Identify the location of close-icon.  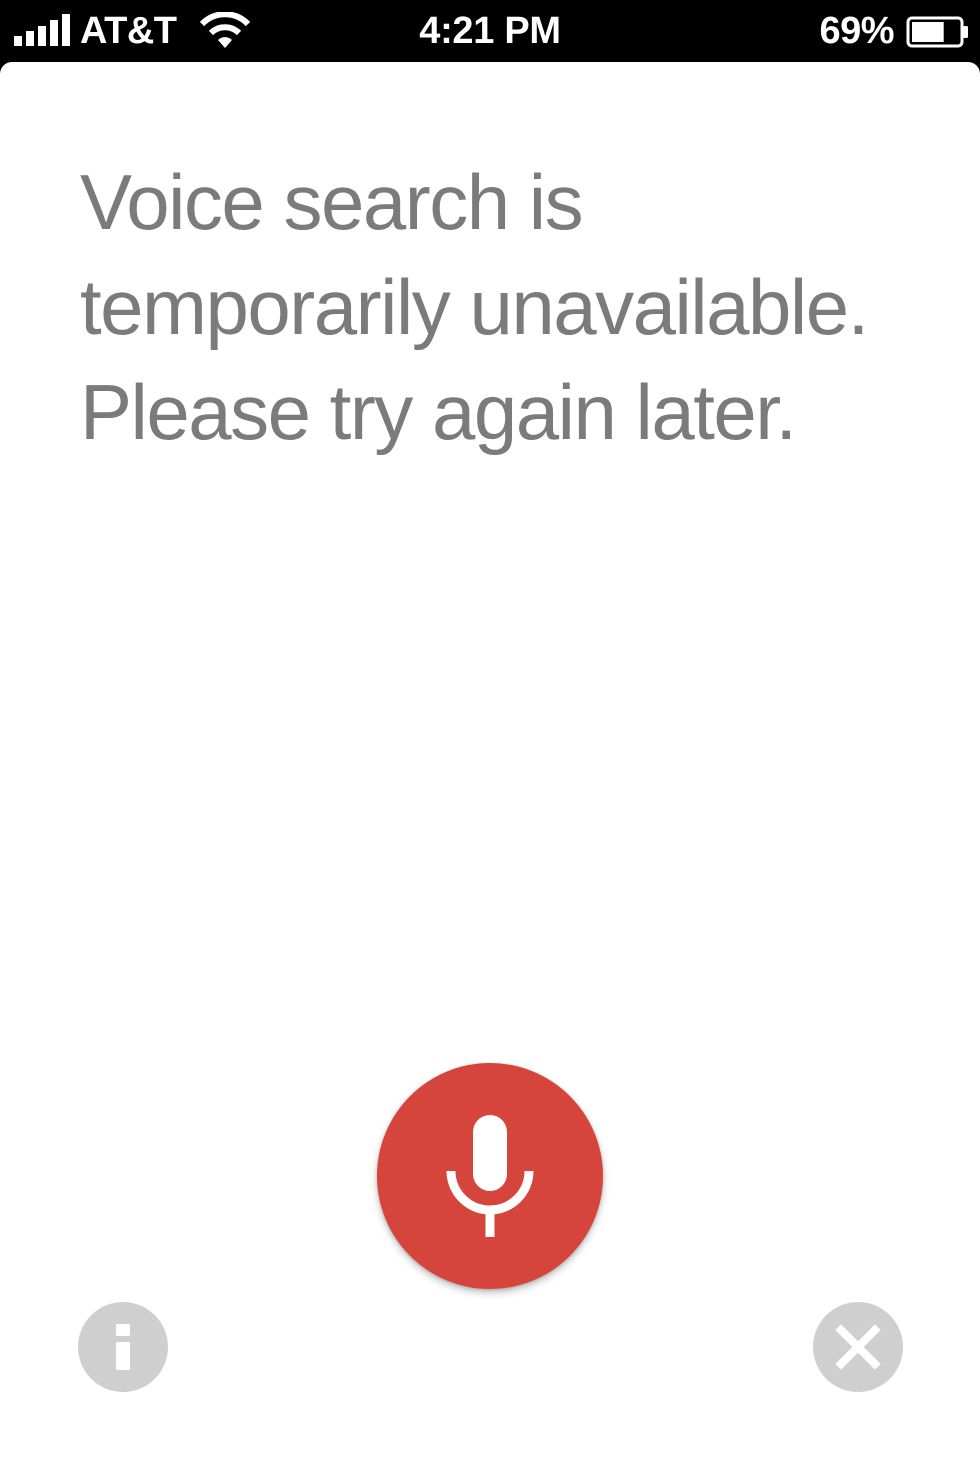
(858, 1347).